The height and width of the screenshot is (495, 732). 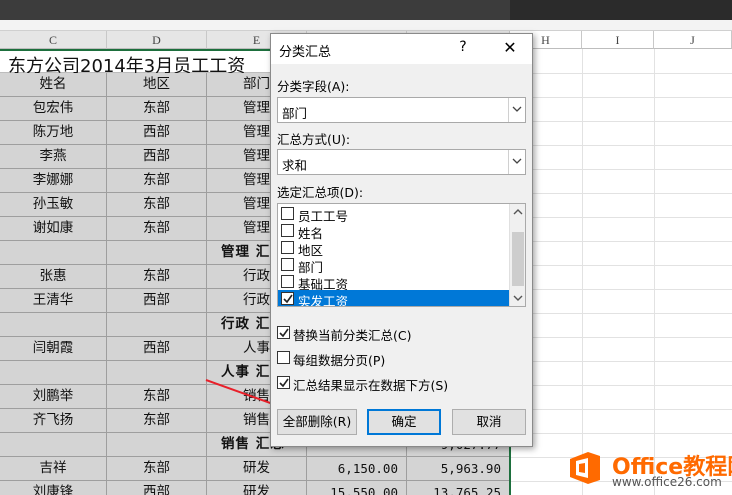 What do you see at coordinates (693, 40) in the screenshot?
I see `column-header-j: J` at bounding box center [693, 40].